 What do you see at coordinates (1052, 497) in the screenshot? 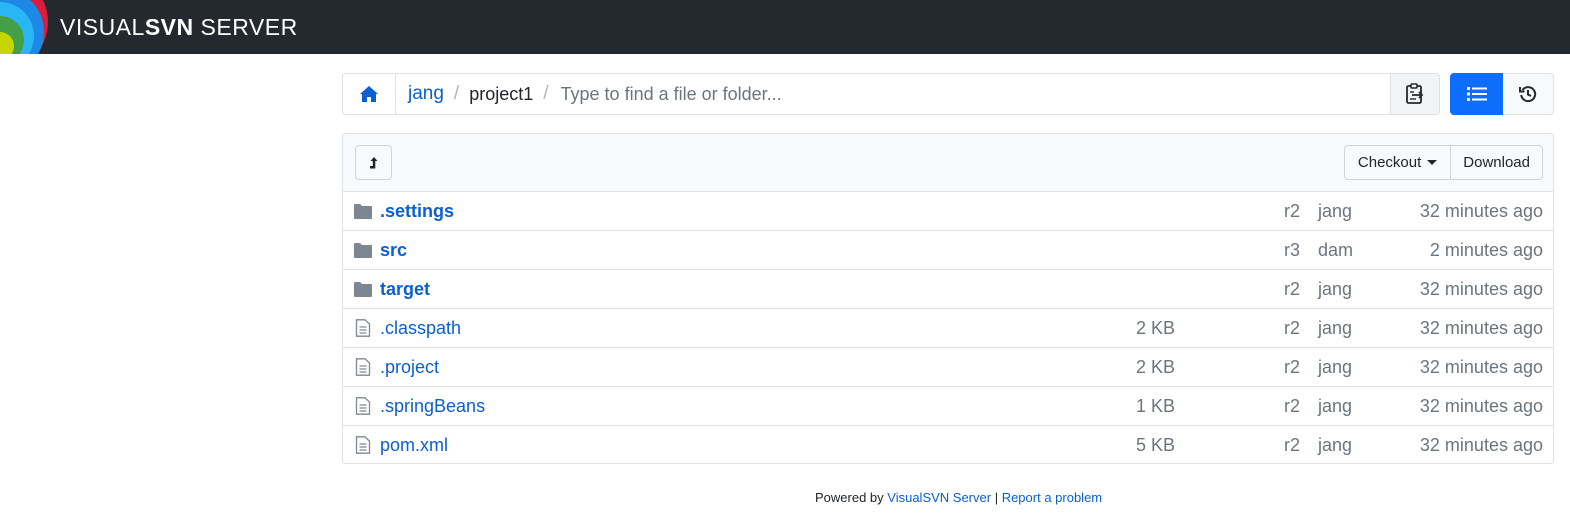
I see `report-problem-link: Report a problem` at bounding box center [1052, 497].